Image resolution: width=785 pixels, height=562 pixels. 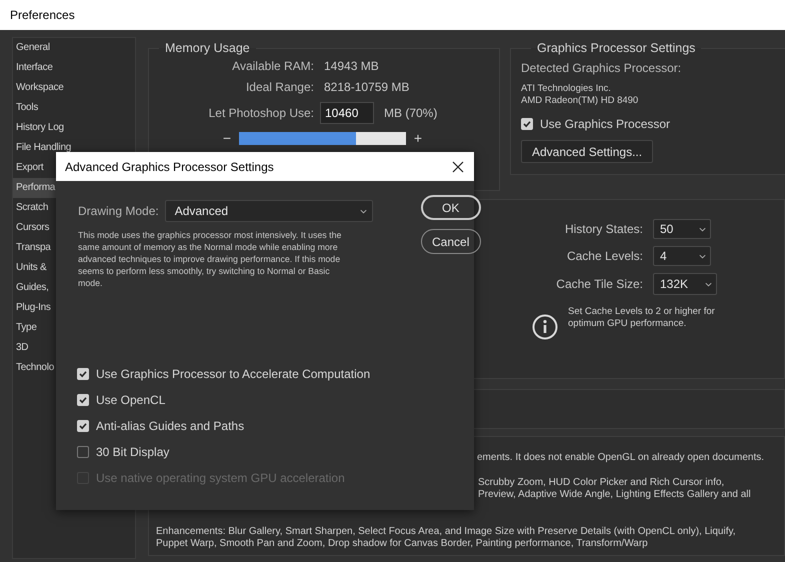 What do you see at coordinates (118, 211) in the screenshot?
I see `field-label: Drawing Mode:` at bounding box center [118, 211].